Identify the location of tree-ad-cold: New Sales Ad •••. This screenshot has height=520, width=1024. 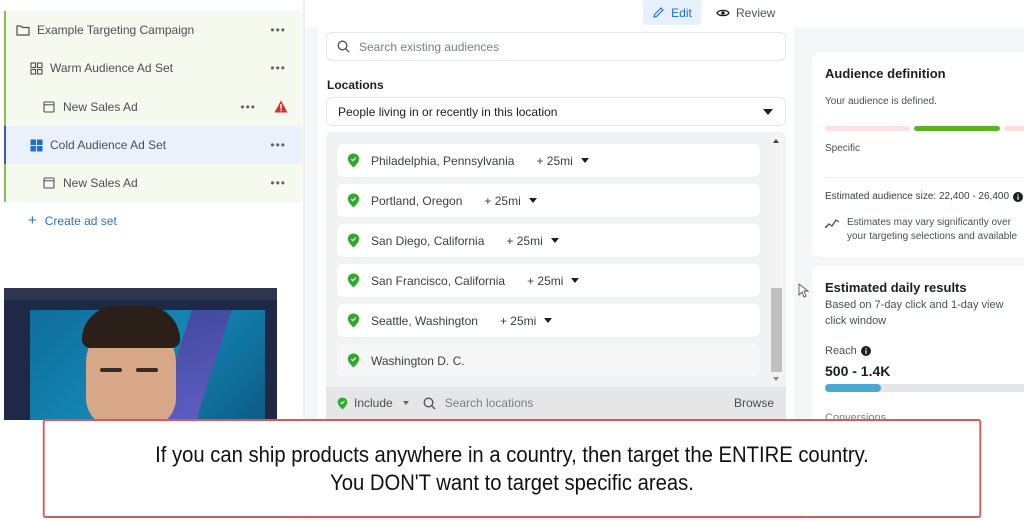
(153, 183).